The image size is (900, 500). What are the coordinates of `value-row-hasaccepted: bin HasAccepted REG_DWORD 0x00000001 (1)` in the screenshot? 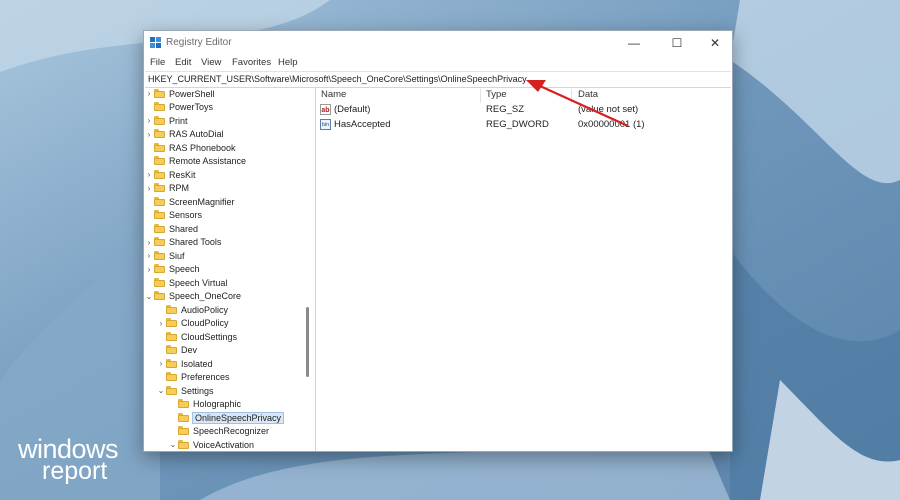 It's located at (520, 125).